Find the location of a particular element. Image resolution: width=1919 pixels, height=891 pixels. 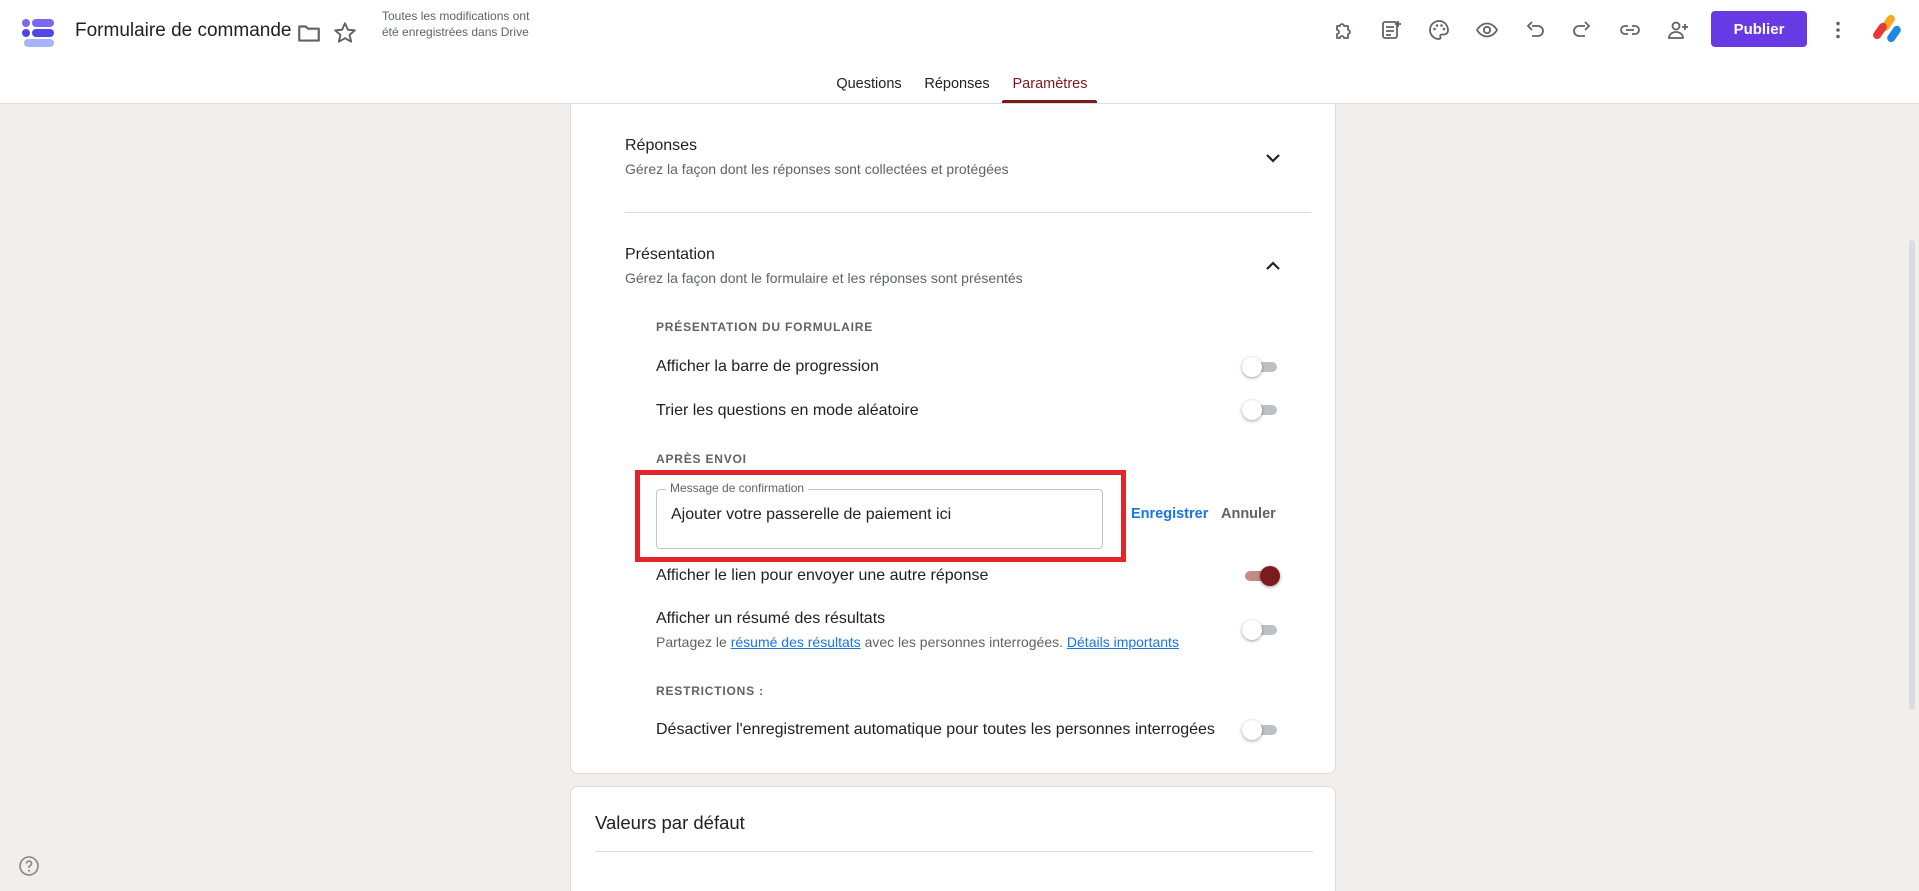

results-summary-prefix: Partagez le is located at coordinates (691, 642).